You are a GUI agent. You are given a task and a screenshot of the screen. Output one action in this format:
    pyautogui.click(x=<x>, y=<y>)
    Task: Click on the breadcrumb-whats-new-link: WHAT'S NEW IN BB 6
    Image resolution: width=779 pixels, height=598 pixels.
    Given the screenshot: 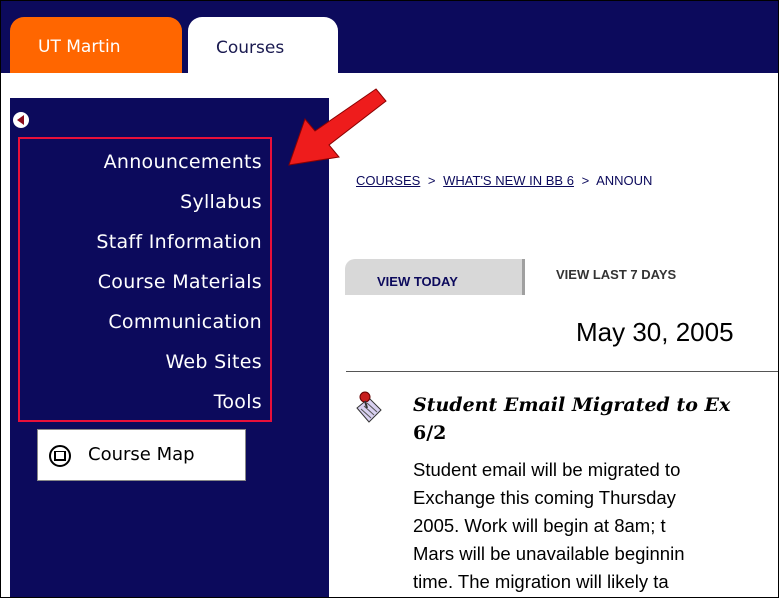 What is the action you would take?
    pyautogui.click(x=508, y=180)
    